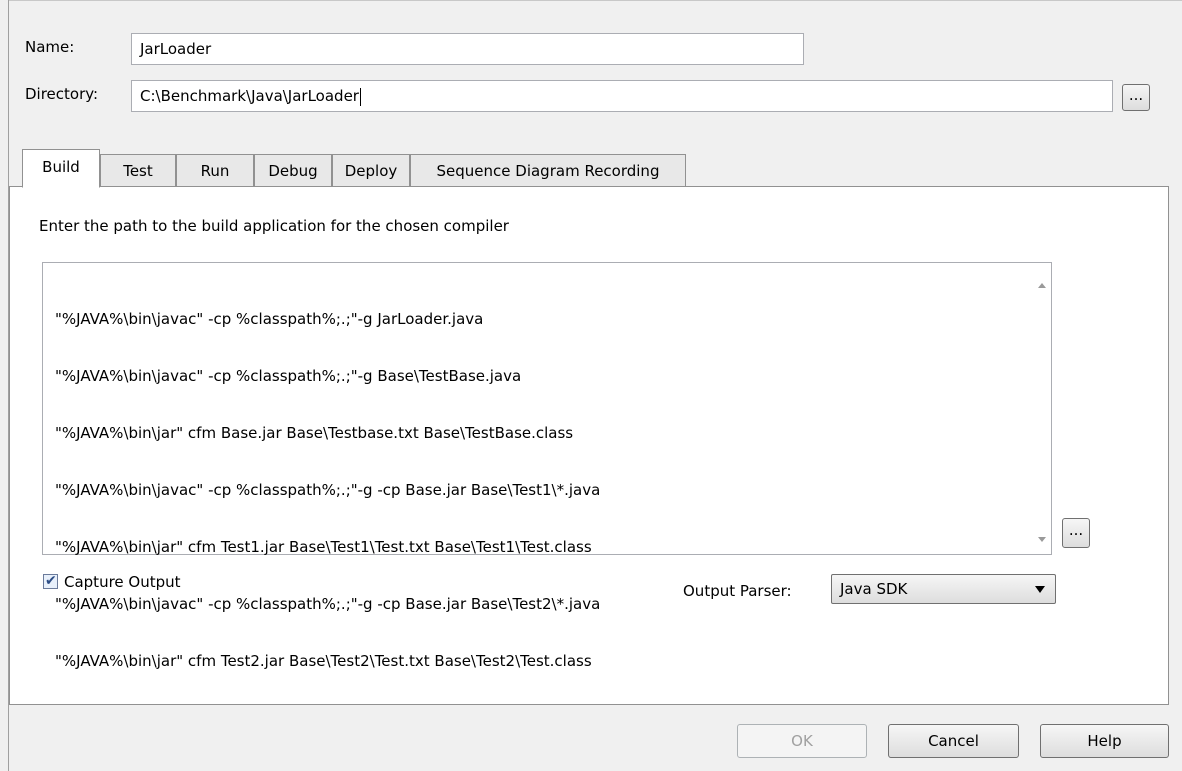 The image size is (1182, 771). Describe the element at coordinates (293, 170) in the screenshot. I see `tab-debug: Debug` at that location.